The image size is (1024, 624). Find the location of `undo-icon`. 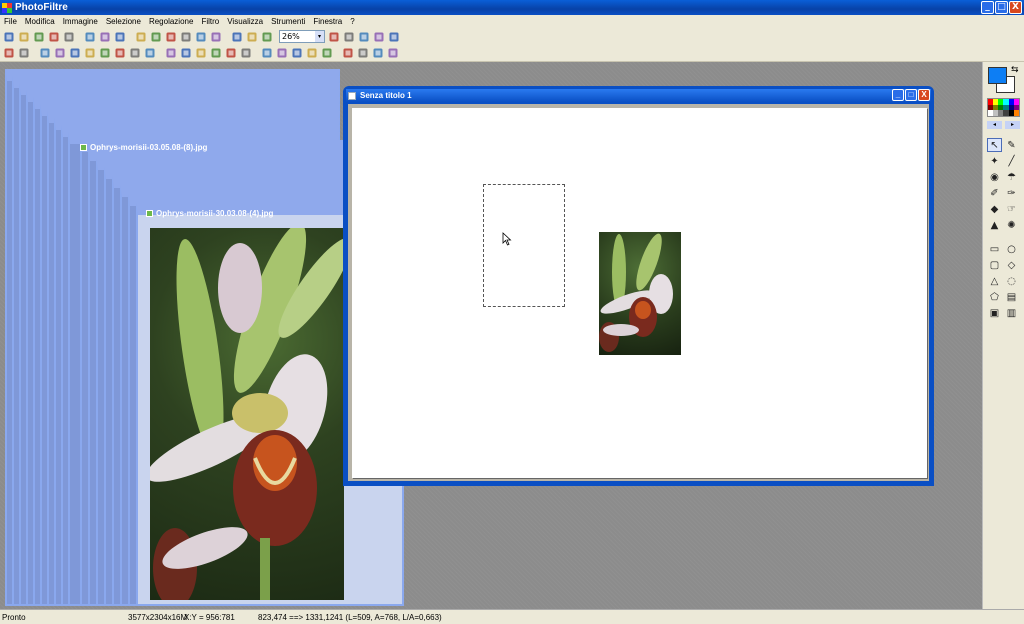

undo-icon is located at coordinates (90, 37).